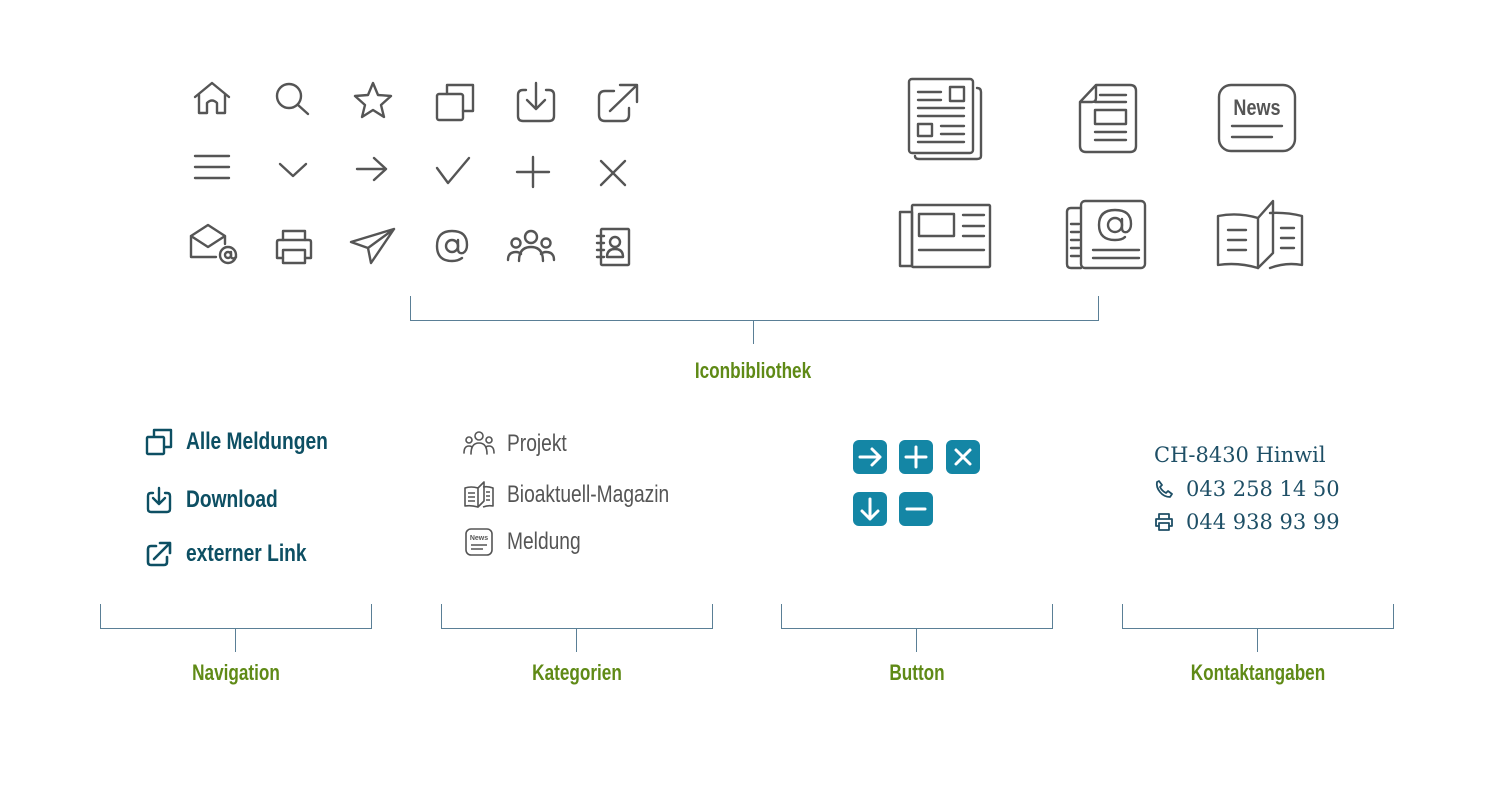 The height and width of the screenshot is (793, 1500). I want to click on home-icon, so click(212, 98).